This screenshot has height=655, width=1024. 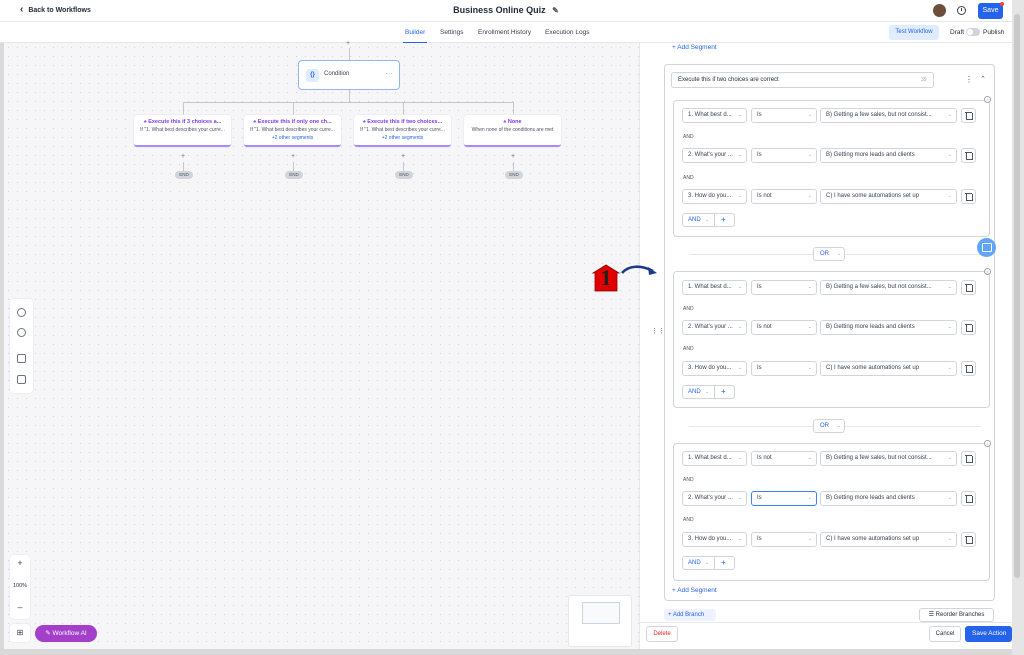 I want to click on delete-button: Delete, so click(x=662, y=634).